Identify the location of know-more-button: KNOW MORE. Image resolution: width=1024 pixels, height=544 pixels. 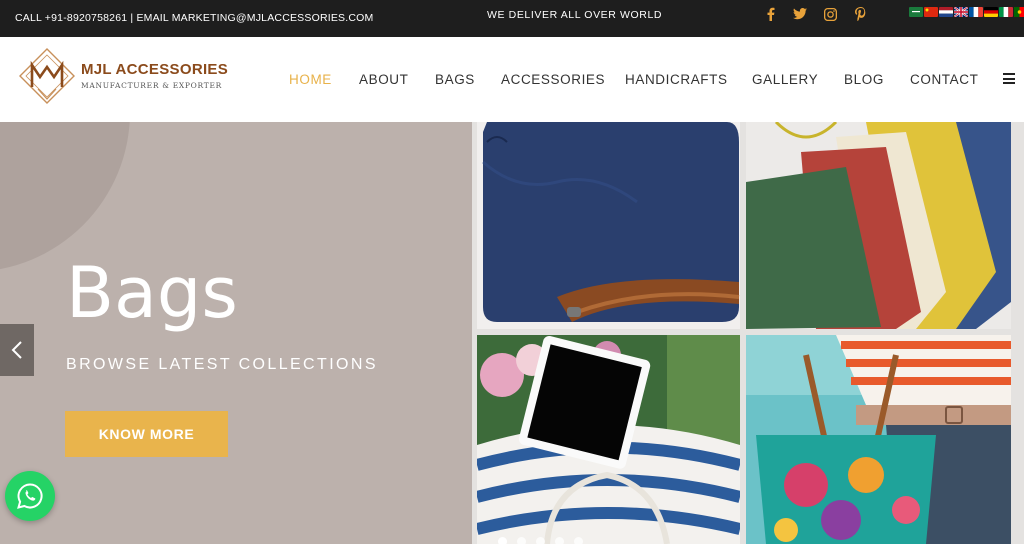
(146, 434).